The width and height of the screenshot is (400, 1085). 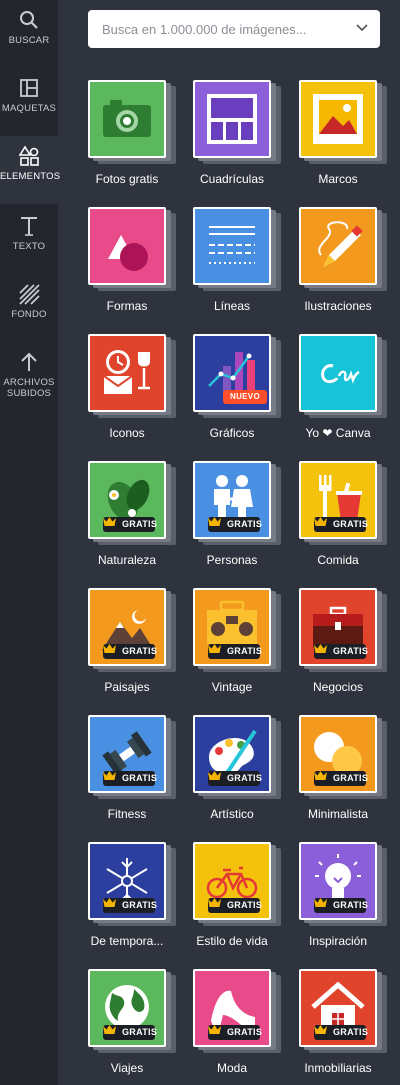 I want to click on sidebar-item-elementos: ELEMENTOS, so click(x=30, y=170).